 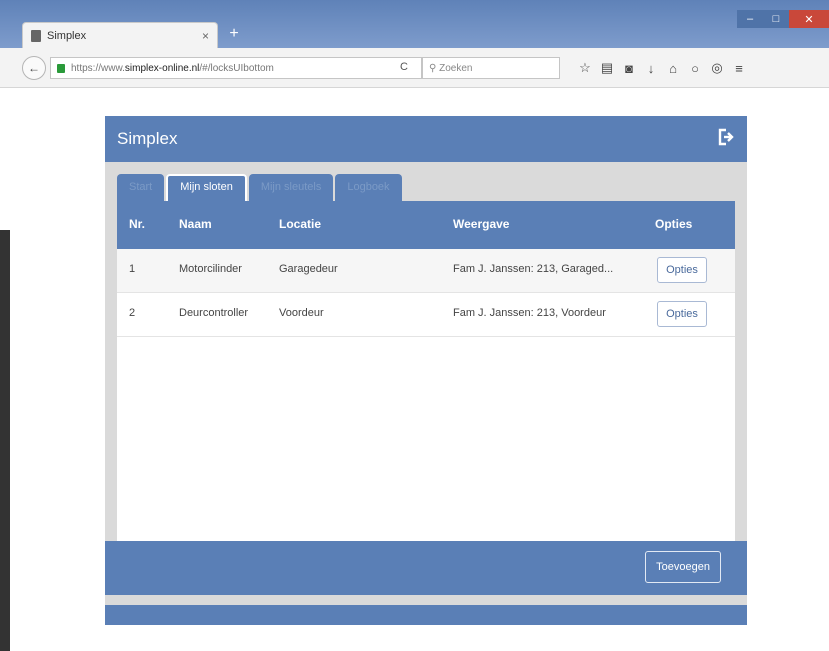 I want to click on cell-naam: Deurcontroller, so click(x=214, y=313).